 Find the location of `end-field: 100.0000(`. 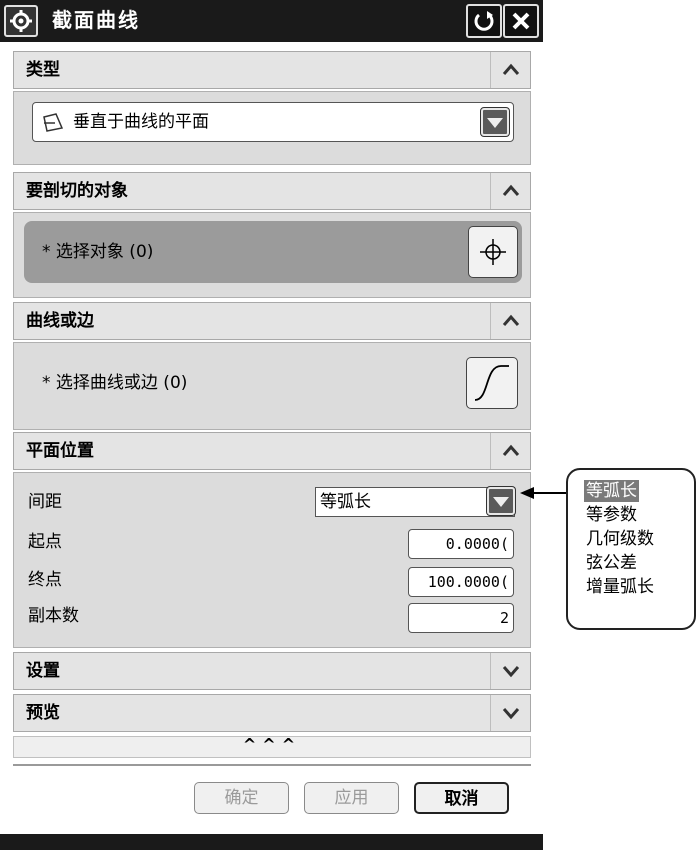

end-field: 100.0000( is located at coordinates (461, 582).